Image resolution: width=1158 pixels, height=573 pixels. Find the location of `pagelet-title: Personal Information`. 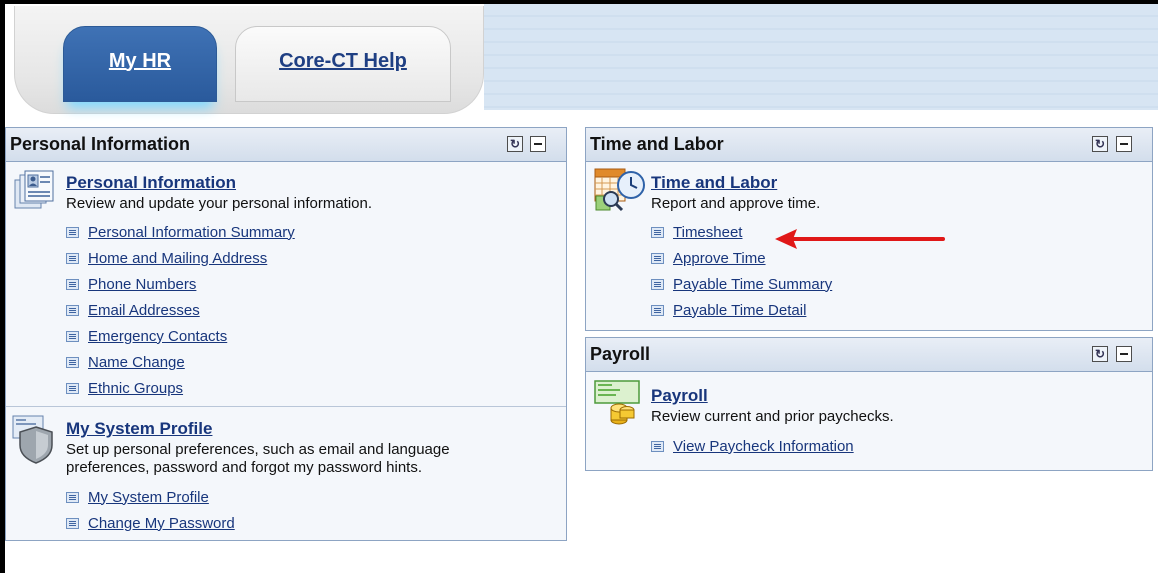

pagelet-title: Personal Information is located at coordinates (100, 144).